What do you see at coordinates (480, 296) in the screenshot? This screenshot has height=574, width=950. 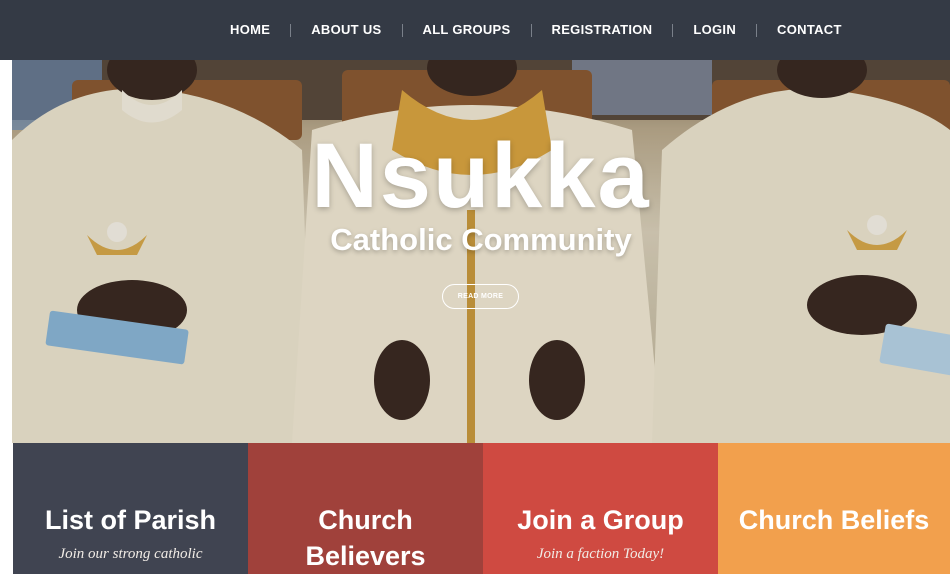 I see `read-more-button: READ MORE` at bounding box center [480, 296].